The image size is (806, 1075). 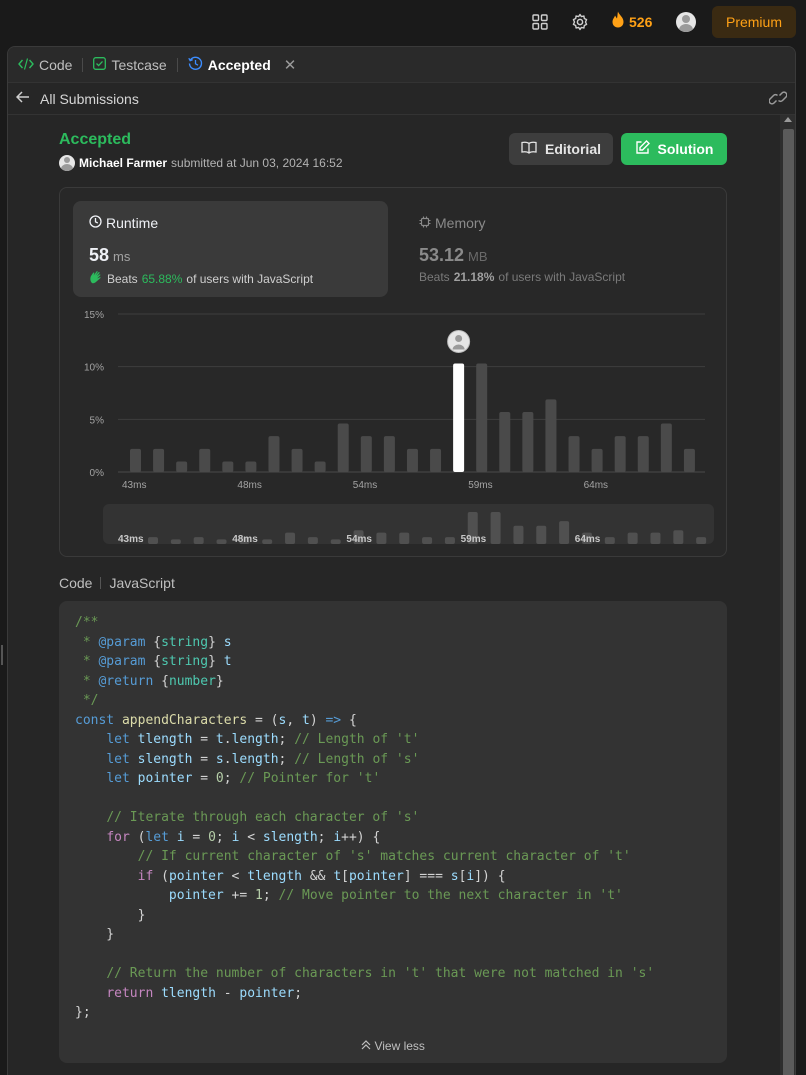 I want to click on submitted-time: submitted at Jun 03, 2024 16:52, so click(x=257, y=163).